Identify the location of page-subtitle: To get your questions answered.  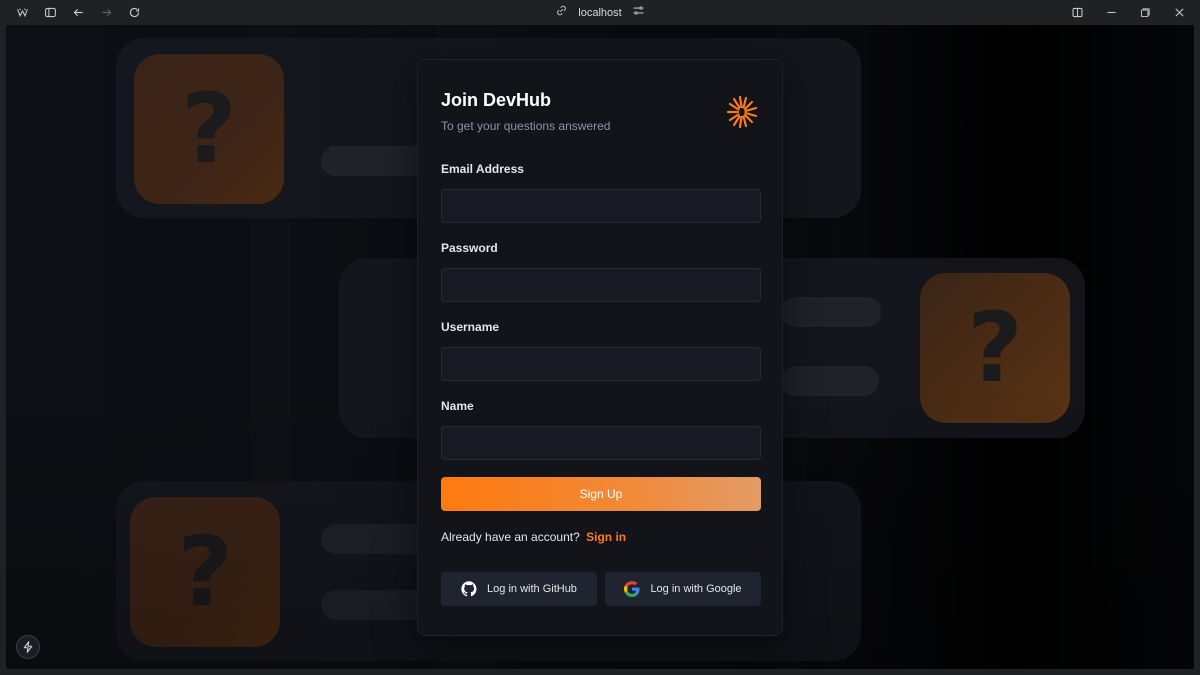
(526, 126).